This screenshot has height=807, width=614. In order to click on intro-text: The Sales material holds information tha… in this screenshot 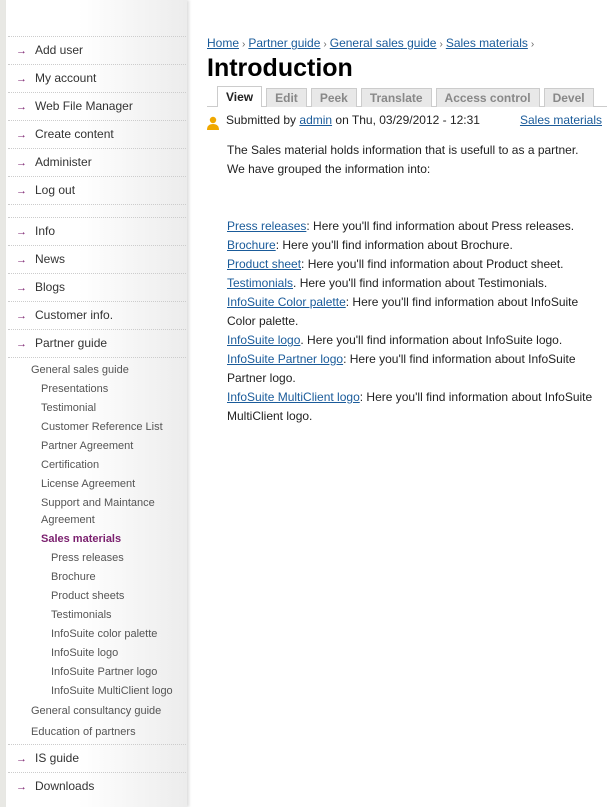, I will do `click(407, 160)`.